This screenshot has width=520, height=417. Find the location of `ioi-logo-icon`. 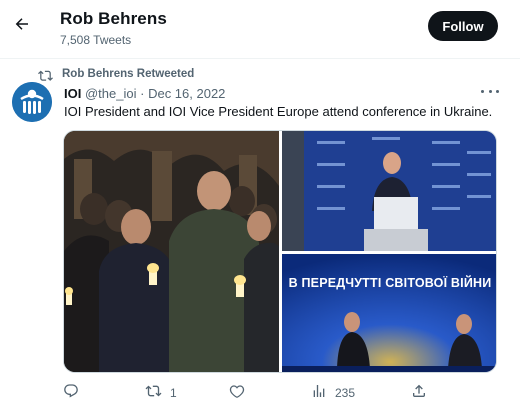

ioi-logo-icon is located at coordinates (32, 102).